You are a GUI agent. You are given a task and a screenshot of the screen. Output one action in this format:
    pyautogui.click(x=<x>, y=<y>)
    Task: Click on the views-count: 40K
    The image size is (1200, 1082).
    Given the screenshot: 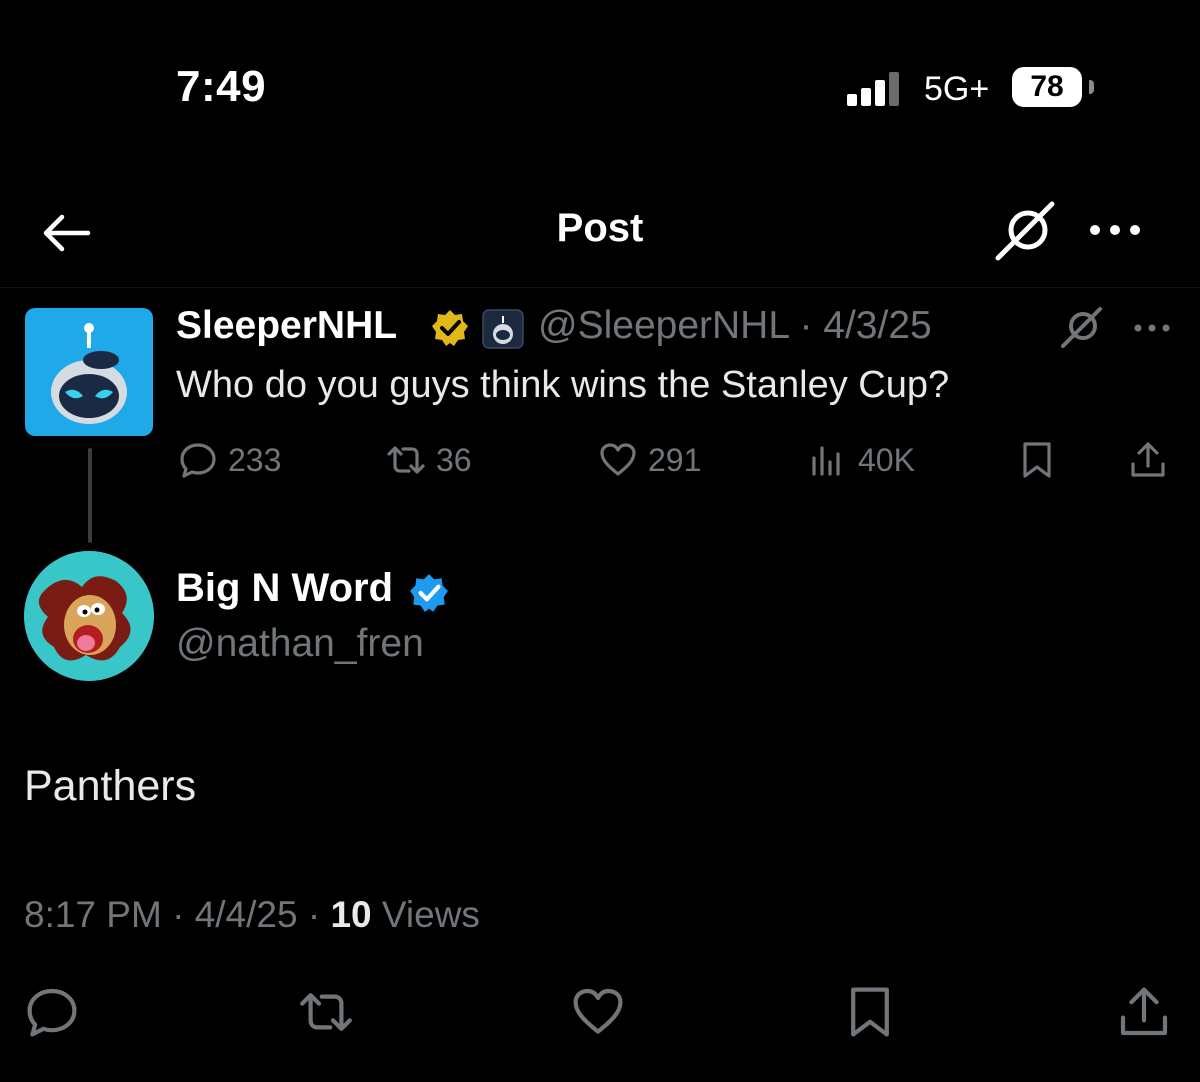 What is the action you would take?
    pyautogui.click(x=886, y=459)
    